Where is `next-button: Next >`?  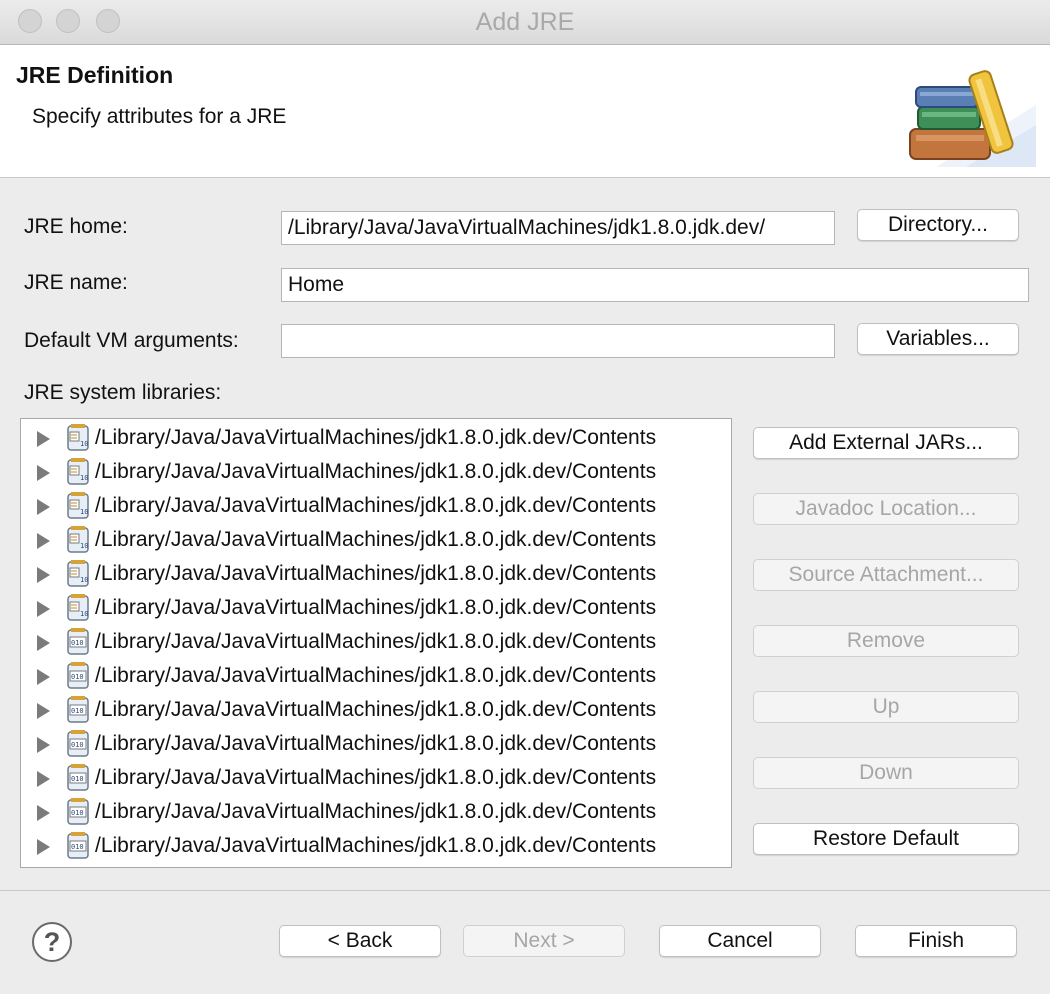
next-button: Next > is located at coordinates (544, 941).